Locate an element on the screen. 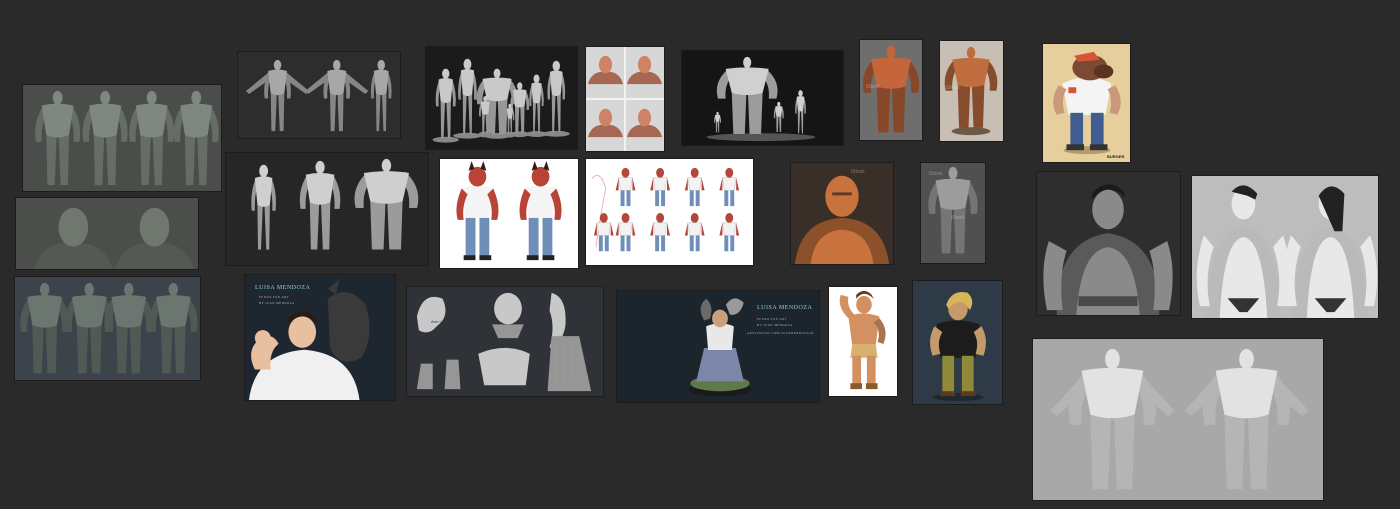 Image resolution: width=1400 pixels, height=509 pixels. ref-image-body-type-lineup is located at coordinates (327, 209).